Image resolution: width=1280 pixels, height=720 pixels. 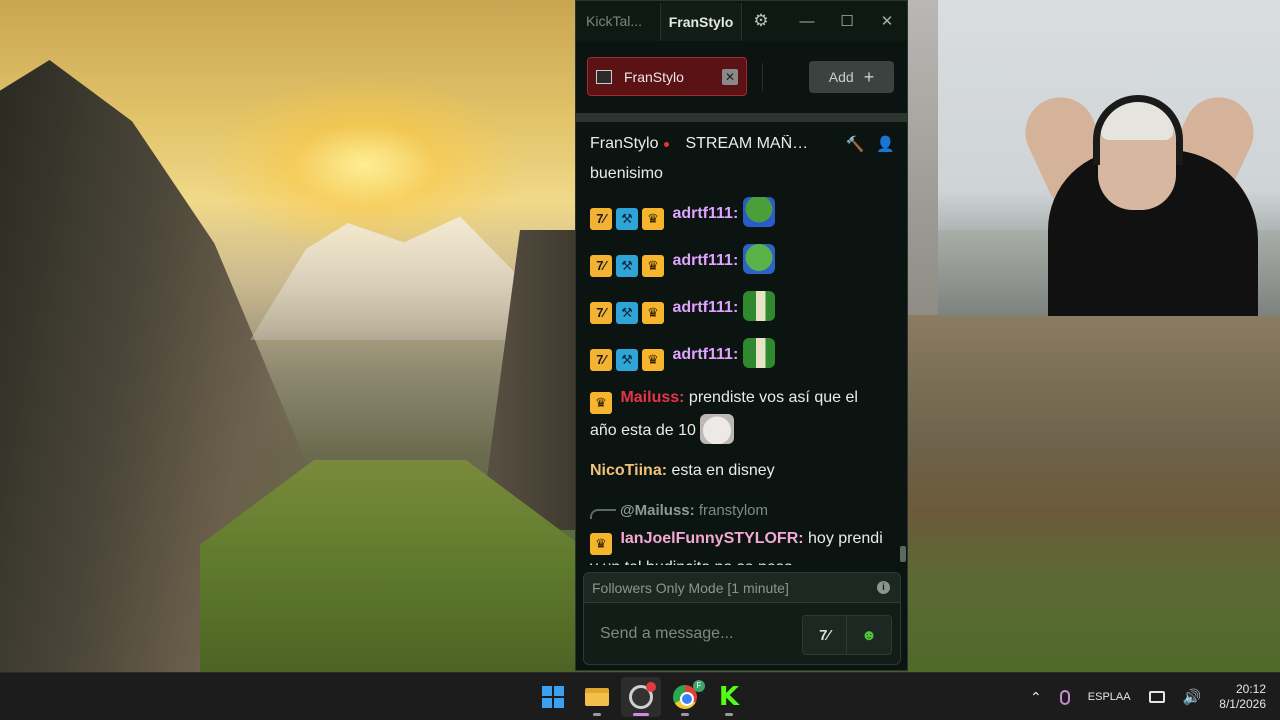 I want to click on input-row: 7⁄ ☻, so click(x=742, y=633).